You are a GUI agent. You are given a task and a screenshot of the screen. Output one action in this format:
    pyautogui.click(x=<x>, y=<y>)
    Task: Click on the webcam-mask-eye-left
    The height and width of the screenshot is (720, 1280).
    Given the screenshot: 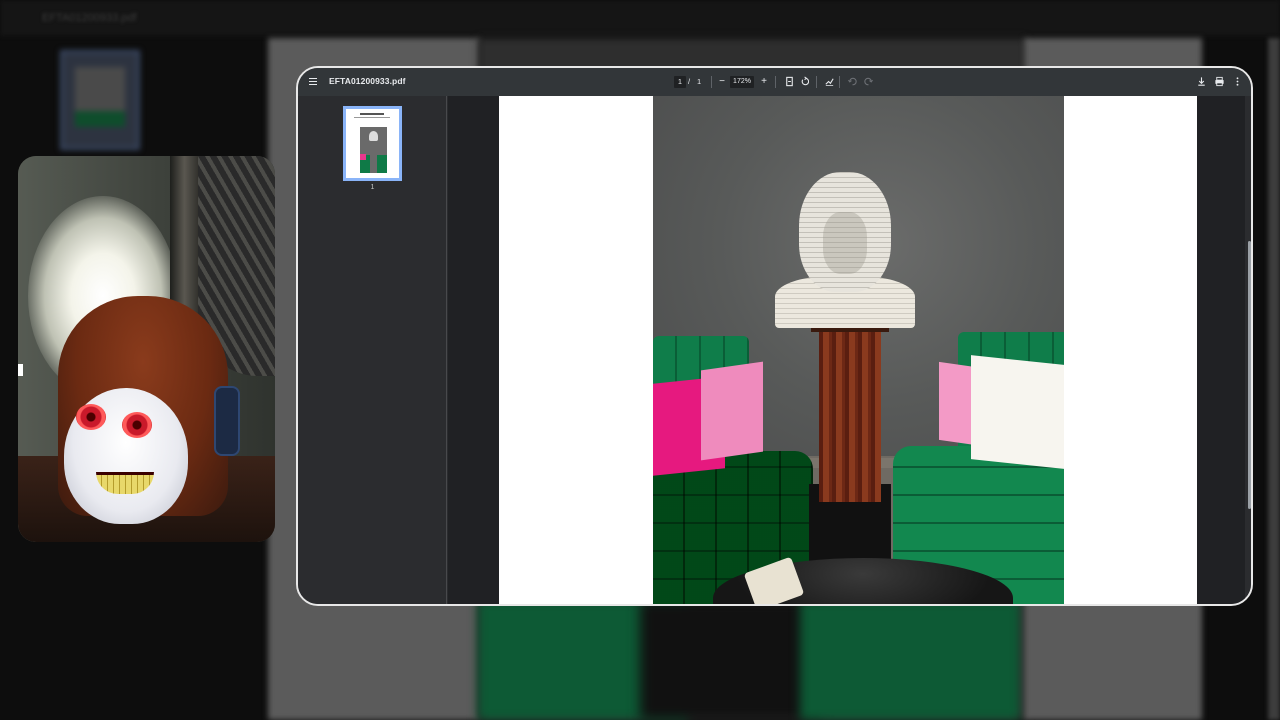 What is the action you would take?
    pyautogui.click(x=91, y=417)
    